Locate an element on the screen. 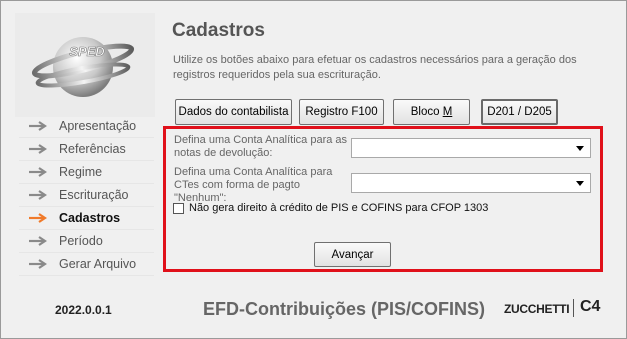  nav-item-periodo: Período is located at coordinates (86, 241).